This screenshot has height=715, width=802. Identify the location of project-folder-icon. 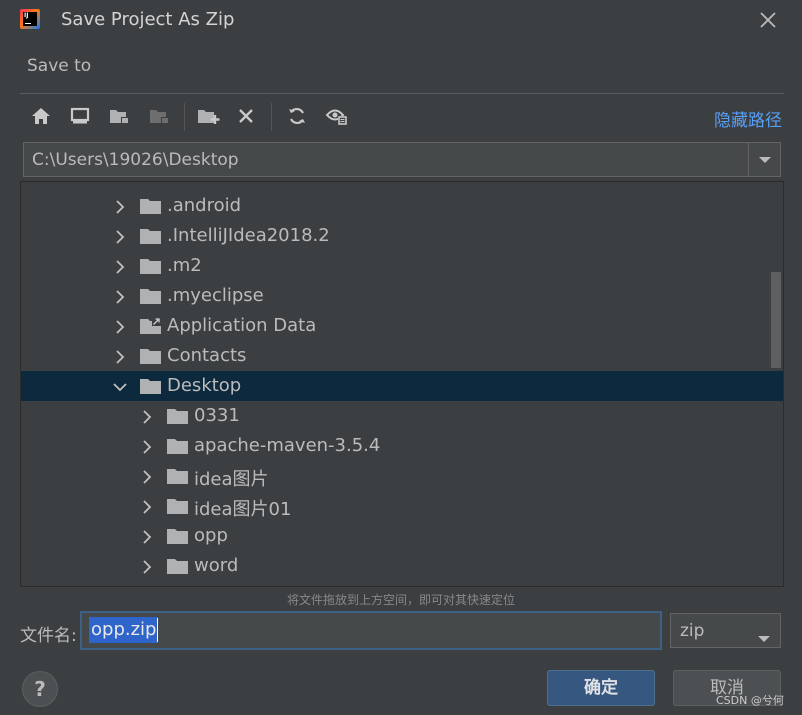
(120, 116).